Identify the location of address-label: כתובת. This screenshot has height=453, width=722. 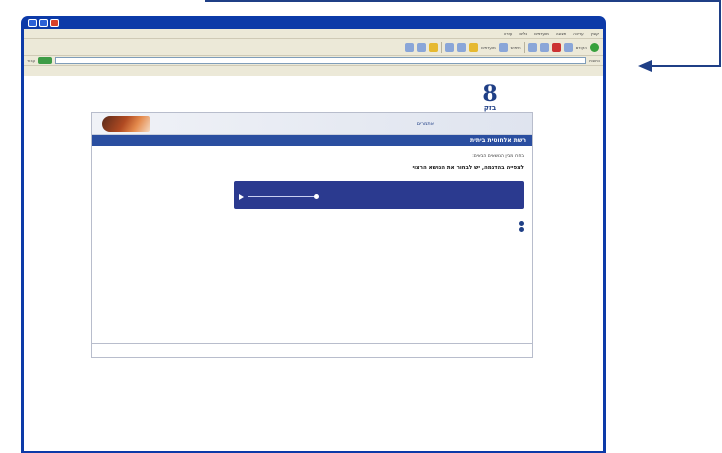
(594, 60).